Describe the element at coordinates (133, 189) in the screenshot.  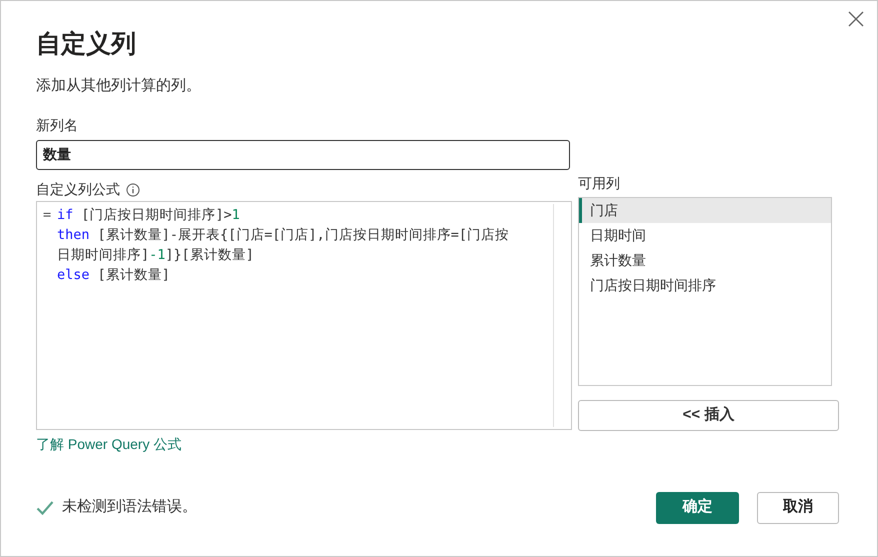
I see `info-icon` at that location.